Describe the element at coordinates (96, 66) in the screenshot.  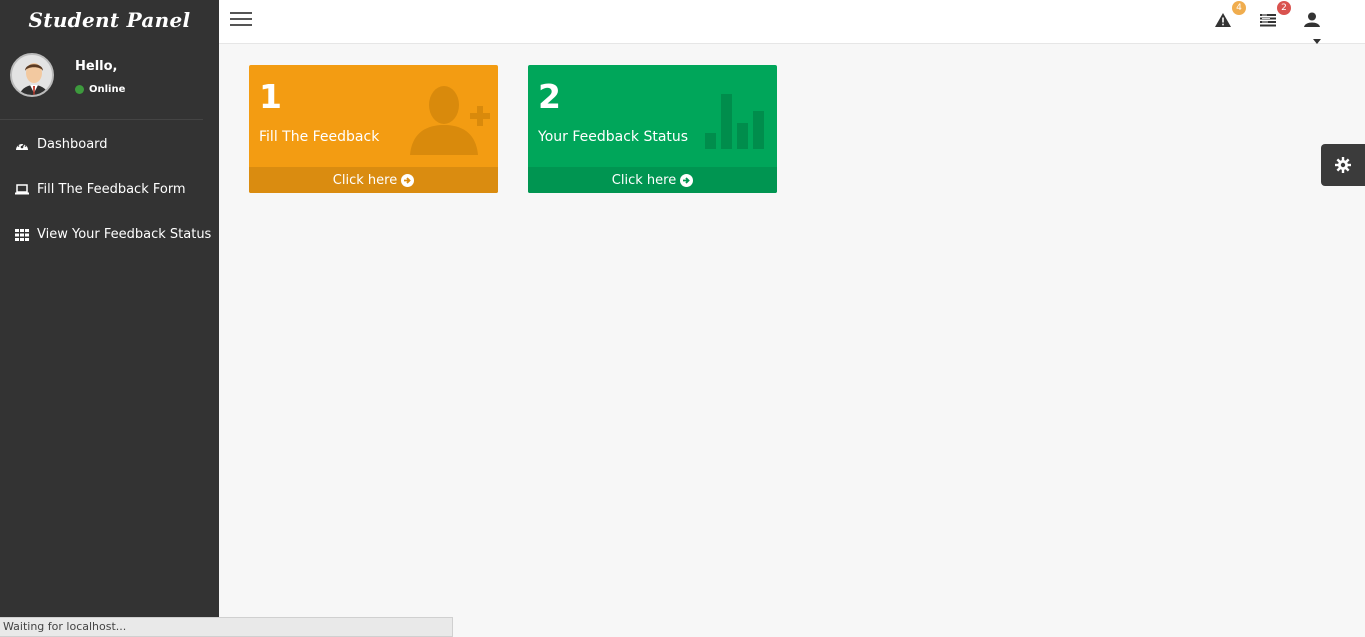
I see `greeting-text: Hello,` at that location.